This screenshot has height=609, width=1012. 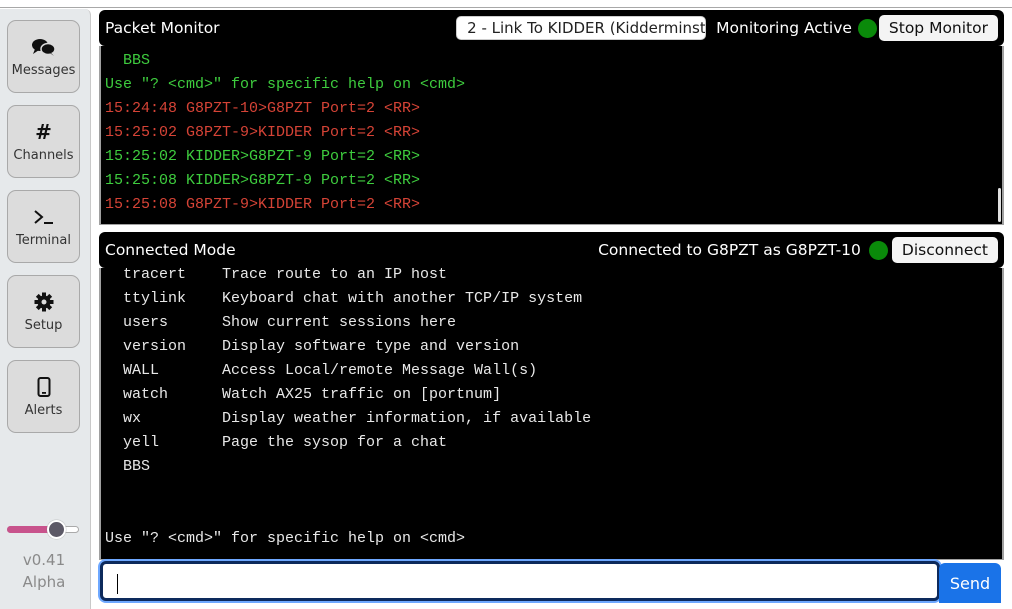 What do you see at coordinates (128, 60) in the screenshot?
I see `monitor-line: BBS` at bounding box center [128, 60].